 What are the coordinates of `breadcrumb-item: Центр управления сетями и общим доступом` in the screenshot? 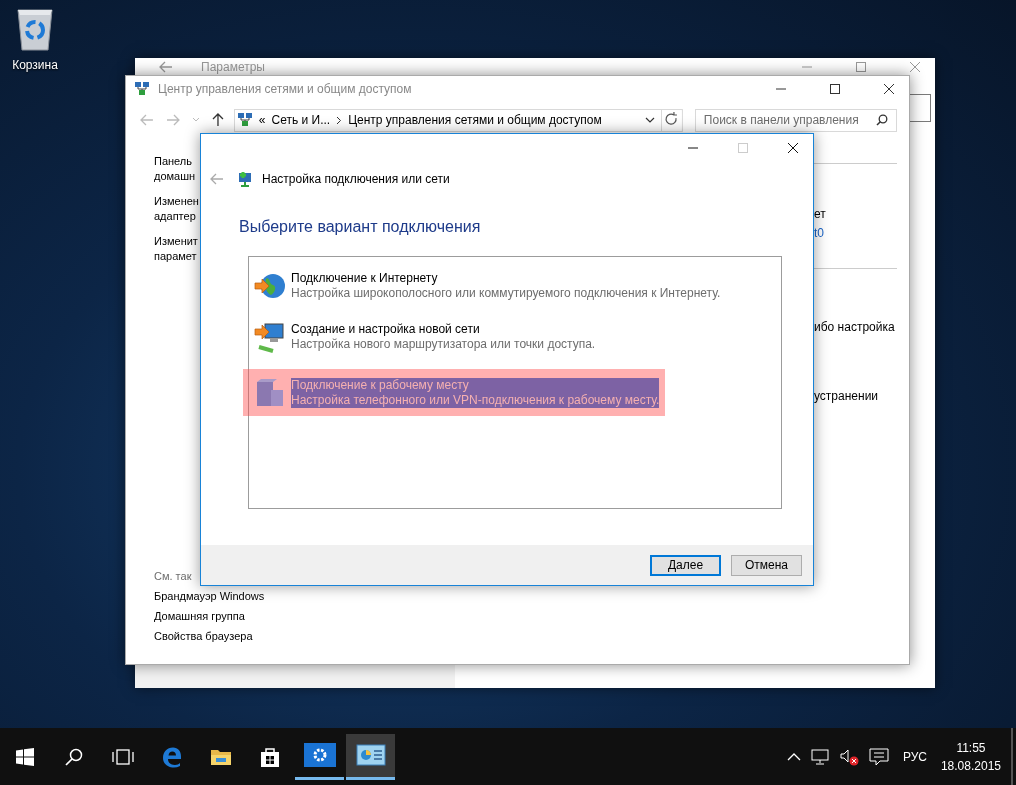 It's located at (475, 120).